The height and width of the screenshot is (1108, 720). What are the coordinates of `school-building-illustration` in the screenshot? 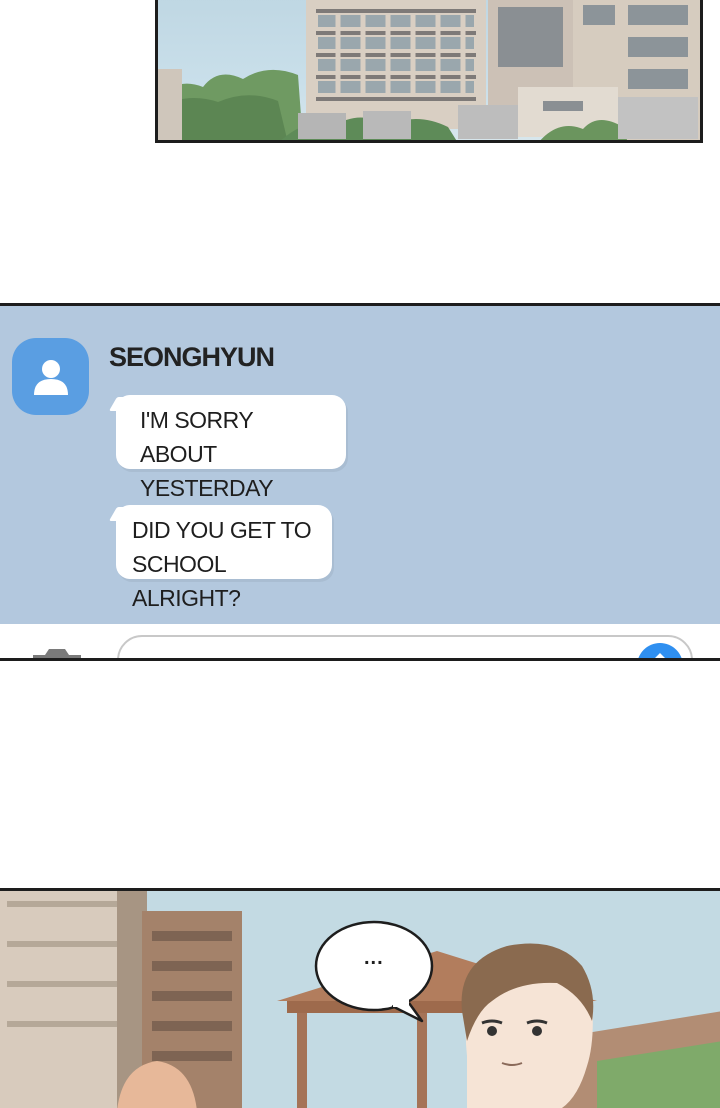 It's located at (429, 70).